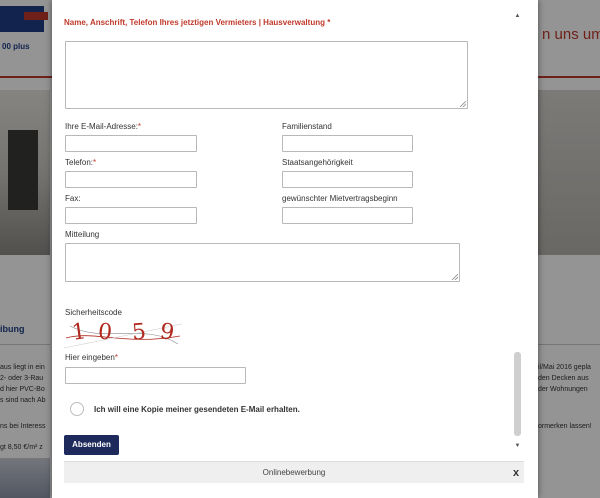 The image size is (600, 498). I want to click on captcha-input, so click(155, 375).